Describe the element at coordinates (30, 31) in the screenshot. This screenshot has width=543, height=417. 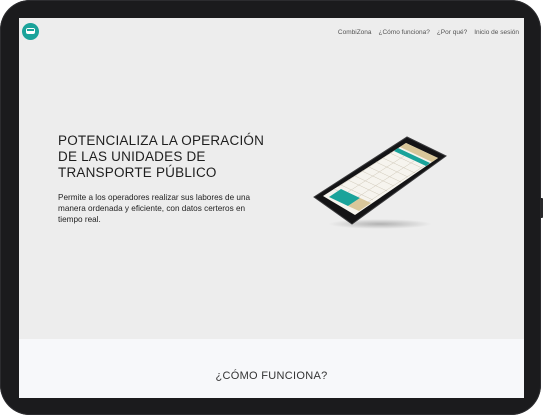
I see `bus-icon` at that location.